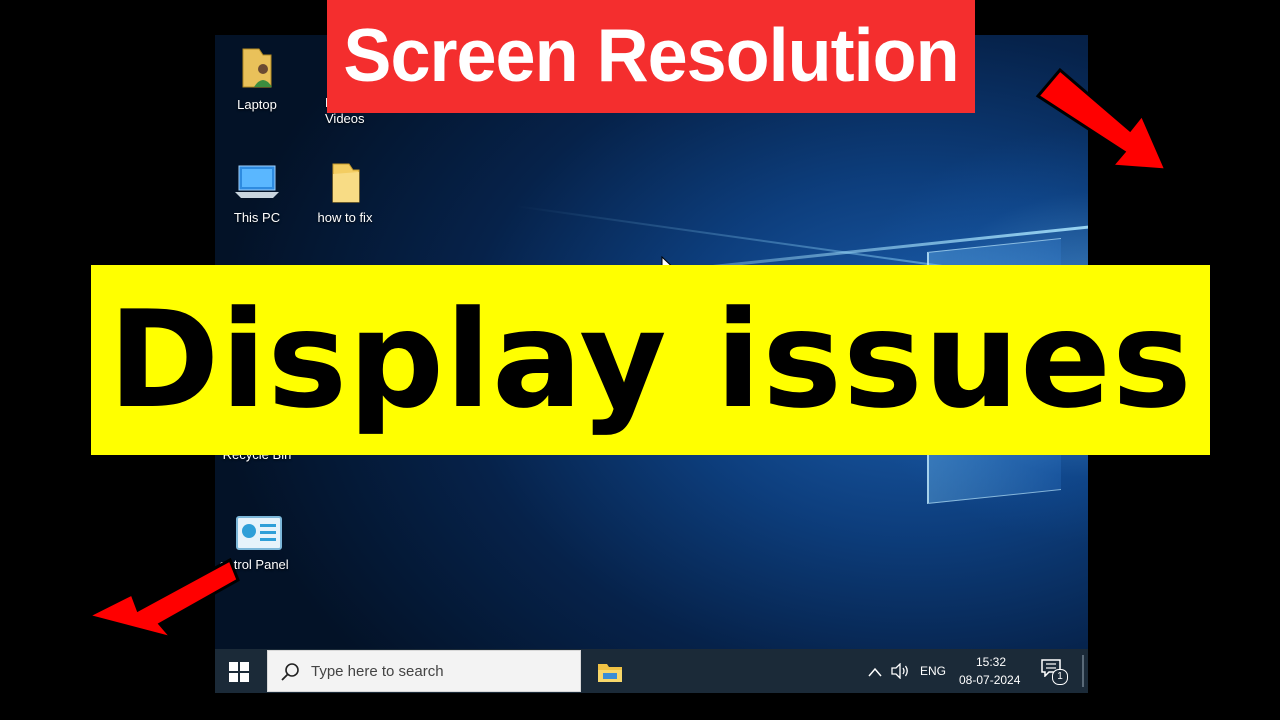  I want to click on desktop-icon-how-to-fix: how to fix, so click(345, 193).